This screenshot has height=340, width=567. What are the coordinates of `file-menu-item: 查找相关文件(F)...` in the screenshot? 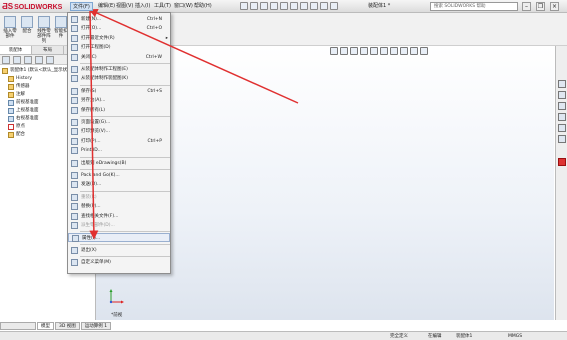 It's located at (119, 216).